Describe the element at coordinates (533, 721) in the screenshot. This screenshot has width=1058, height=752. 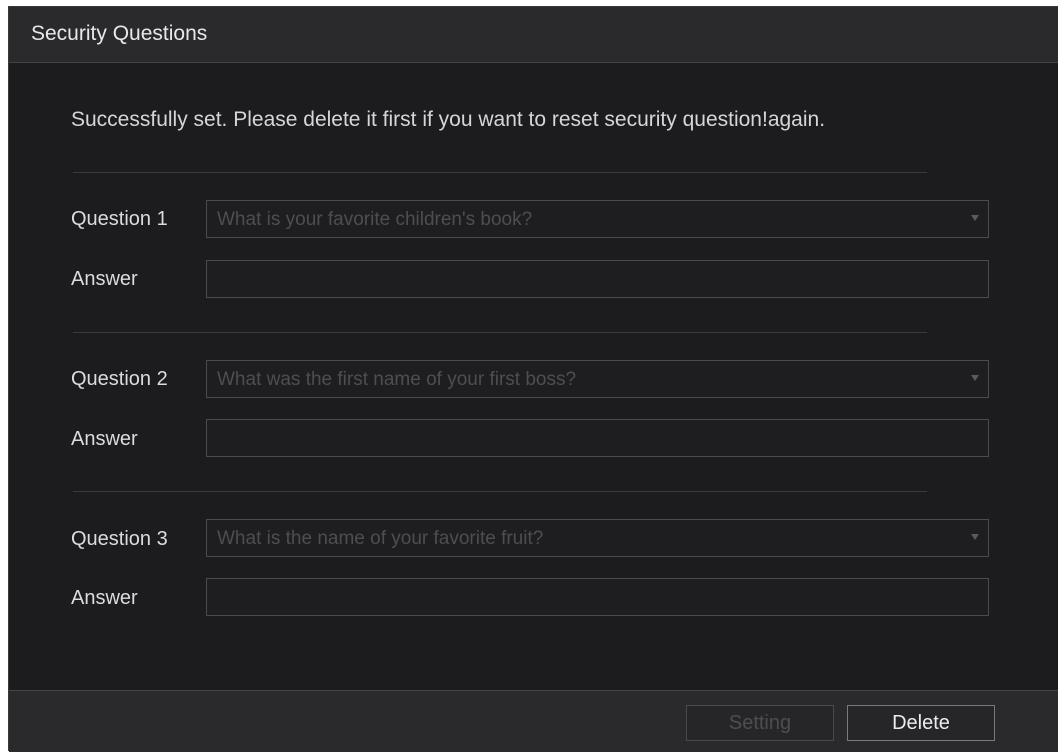
I see `dialog-footer: Setting Delete` at that location.